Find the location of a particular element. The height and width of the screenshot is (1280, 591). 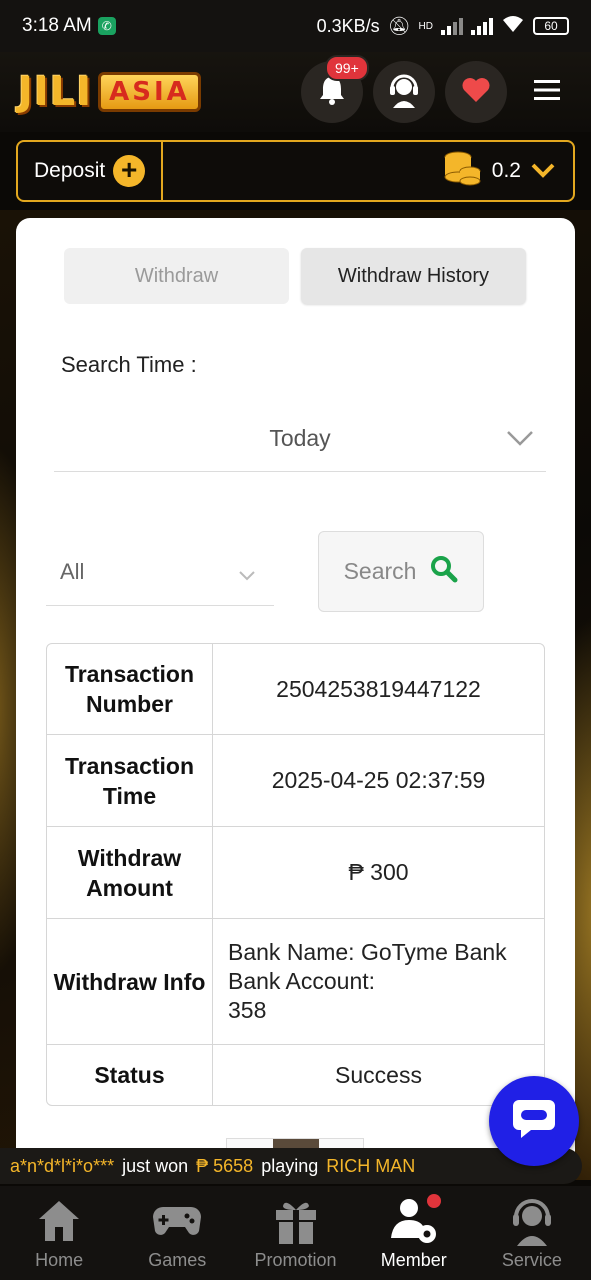

bank-account-label: Bank Account: is located at coordinates (302, 981).